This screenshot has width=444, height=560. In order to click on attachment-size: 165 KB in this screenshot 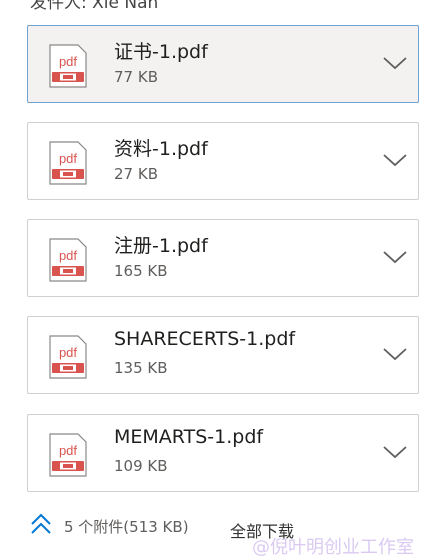, I will do `click(141, 271)`.